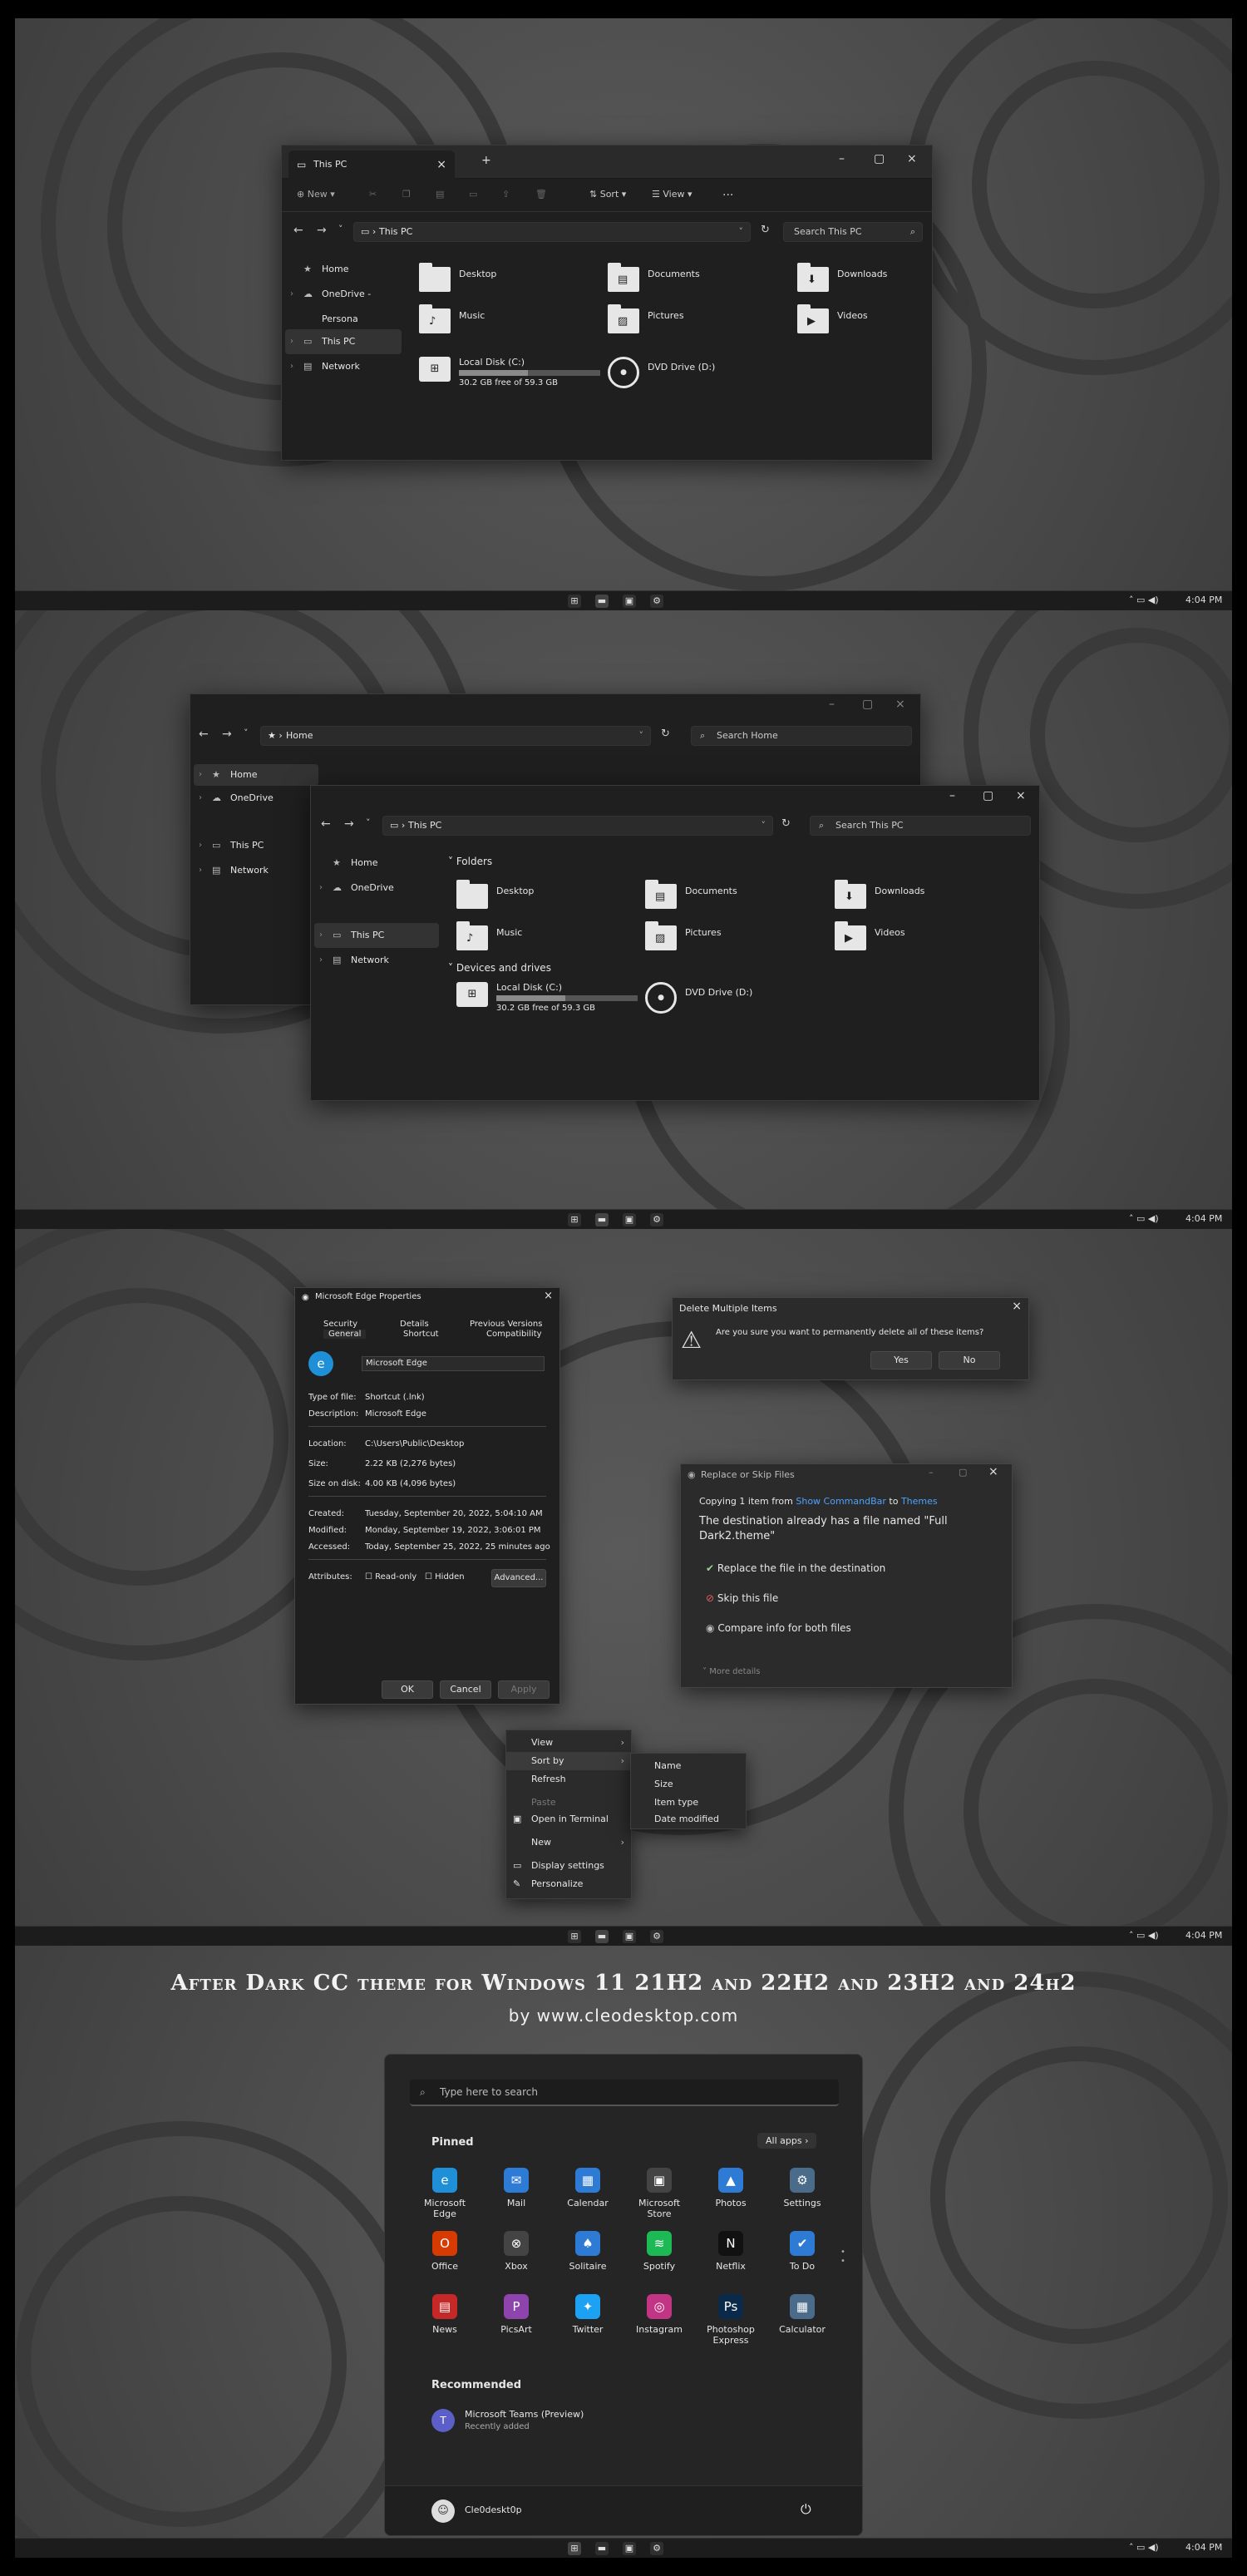 The image size is (1247, 2576). I want to click on tab-shortcut: Shortcut, so click(421, 1334).